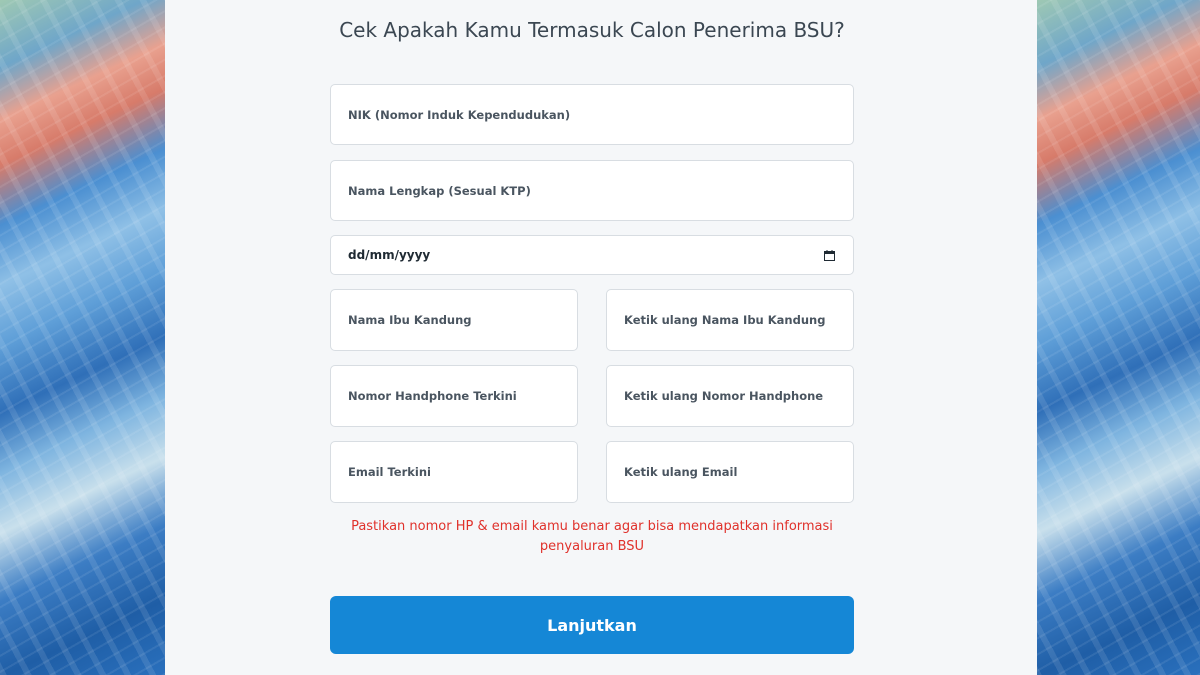  What do you see at coordinates (724, 396) in the screenshot?
I see `phone-confirm-placeholder: Ketik ulang Nomor Handphone` at bounding box center [724, 396].